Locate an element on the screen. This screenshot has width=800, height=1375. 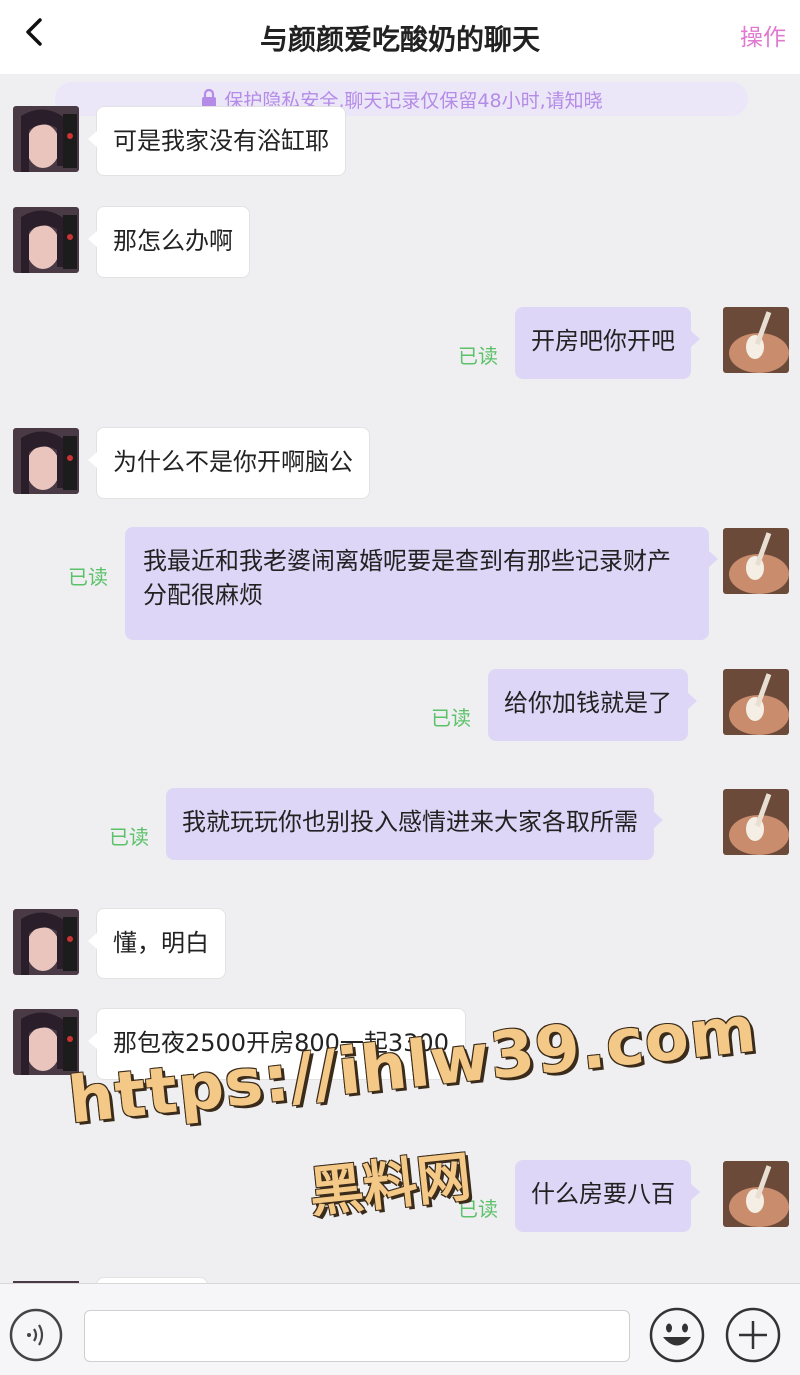
plus-icon is located at coordinates (753, 1335).